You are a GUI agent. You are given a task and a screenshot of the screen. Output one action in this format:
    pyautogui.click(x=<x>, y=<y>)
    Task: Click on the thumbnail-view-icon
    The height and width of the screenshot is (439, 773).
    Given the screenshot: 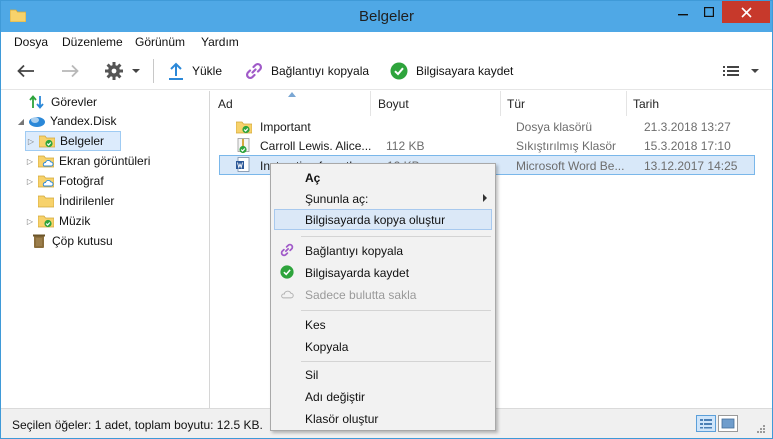 What is the action you would take?
    pyautogui.click(x=728, y=423)
    